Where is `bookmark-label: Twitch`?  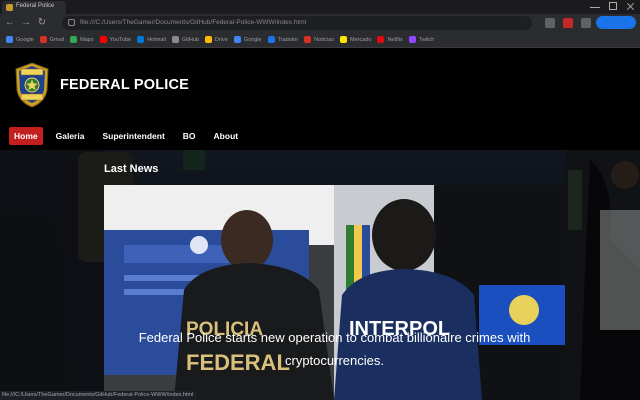
bookmark-label: Twitch is located at coordinates (426, 39).